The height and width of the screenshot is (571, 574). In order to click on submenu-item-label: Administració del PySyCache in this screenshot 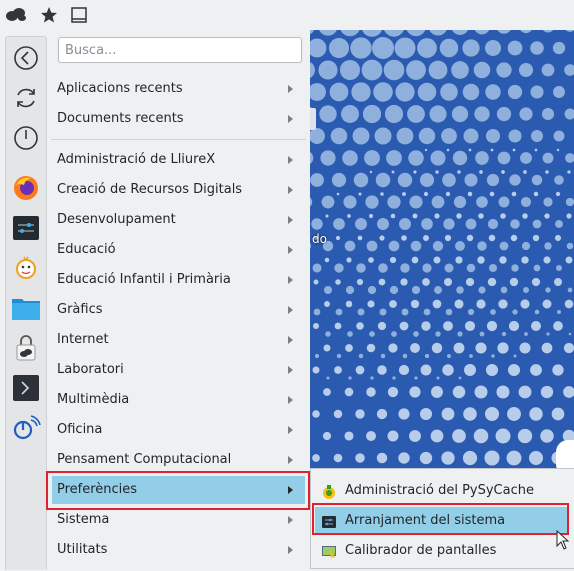, I will do `click(439, 490)`.